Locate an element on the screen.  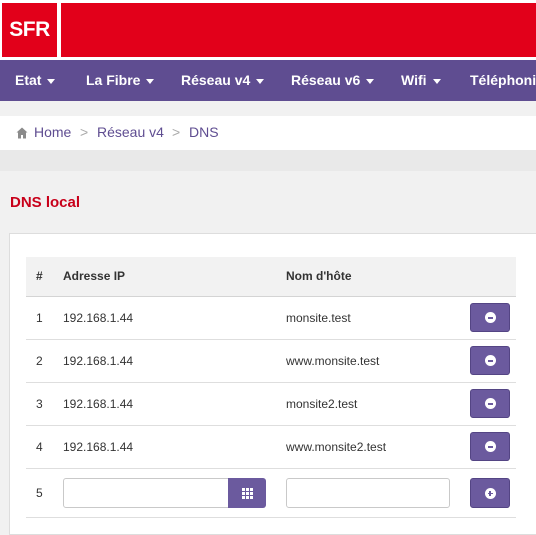
new-entry-row: 5 is located at coordinates (271, 493).